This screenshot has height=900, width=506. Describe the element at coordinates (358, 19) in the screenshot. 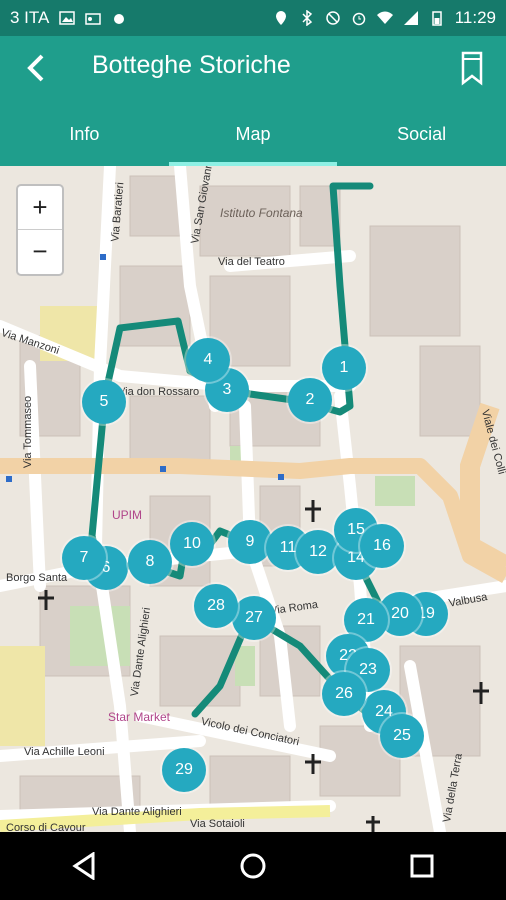

I see `alarm-icon` at that location.